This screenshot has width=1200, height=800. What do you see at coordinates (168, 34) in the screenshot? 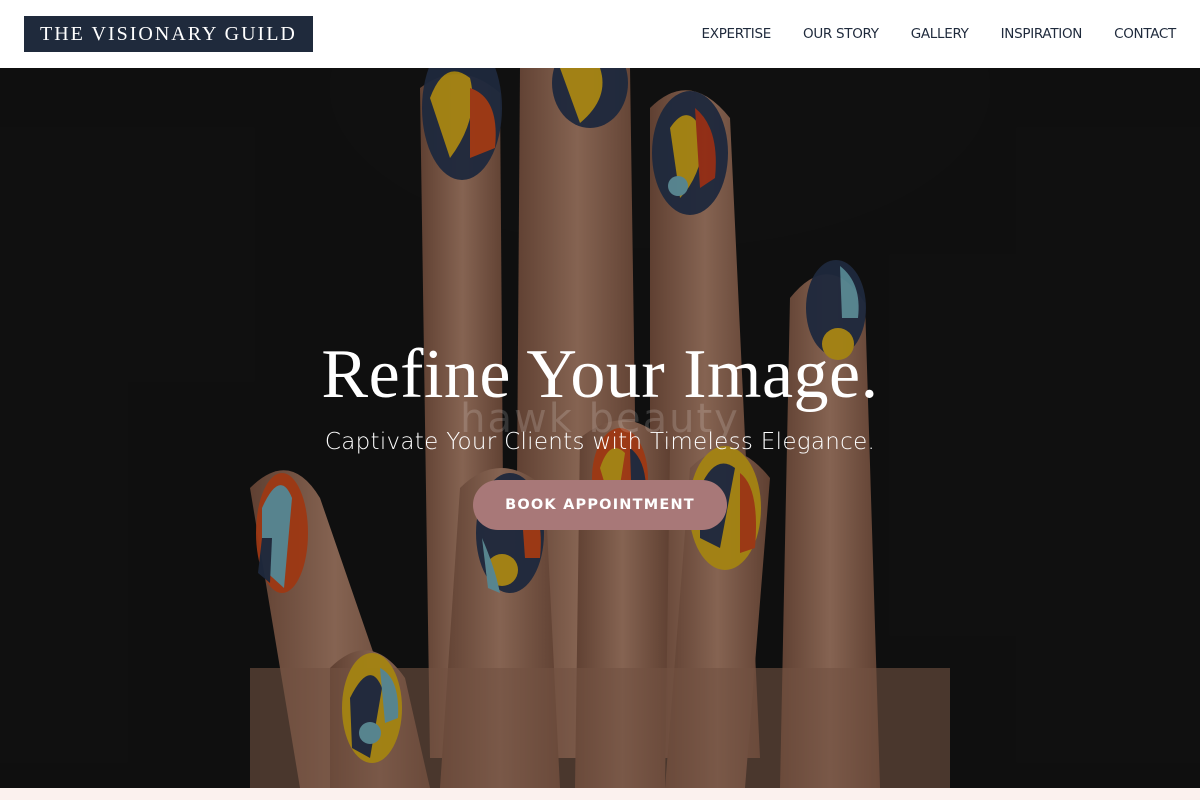
I see `site-logo: THE VISIONARY GUILD` at bounding box center [168, 34].